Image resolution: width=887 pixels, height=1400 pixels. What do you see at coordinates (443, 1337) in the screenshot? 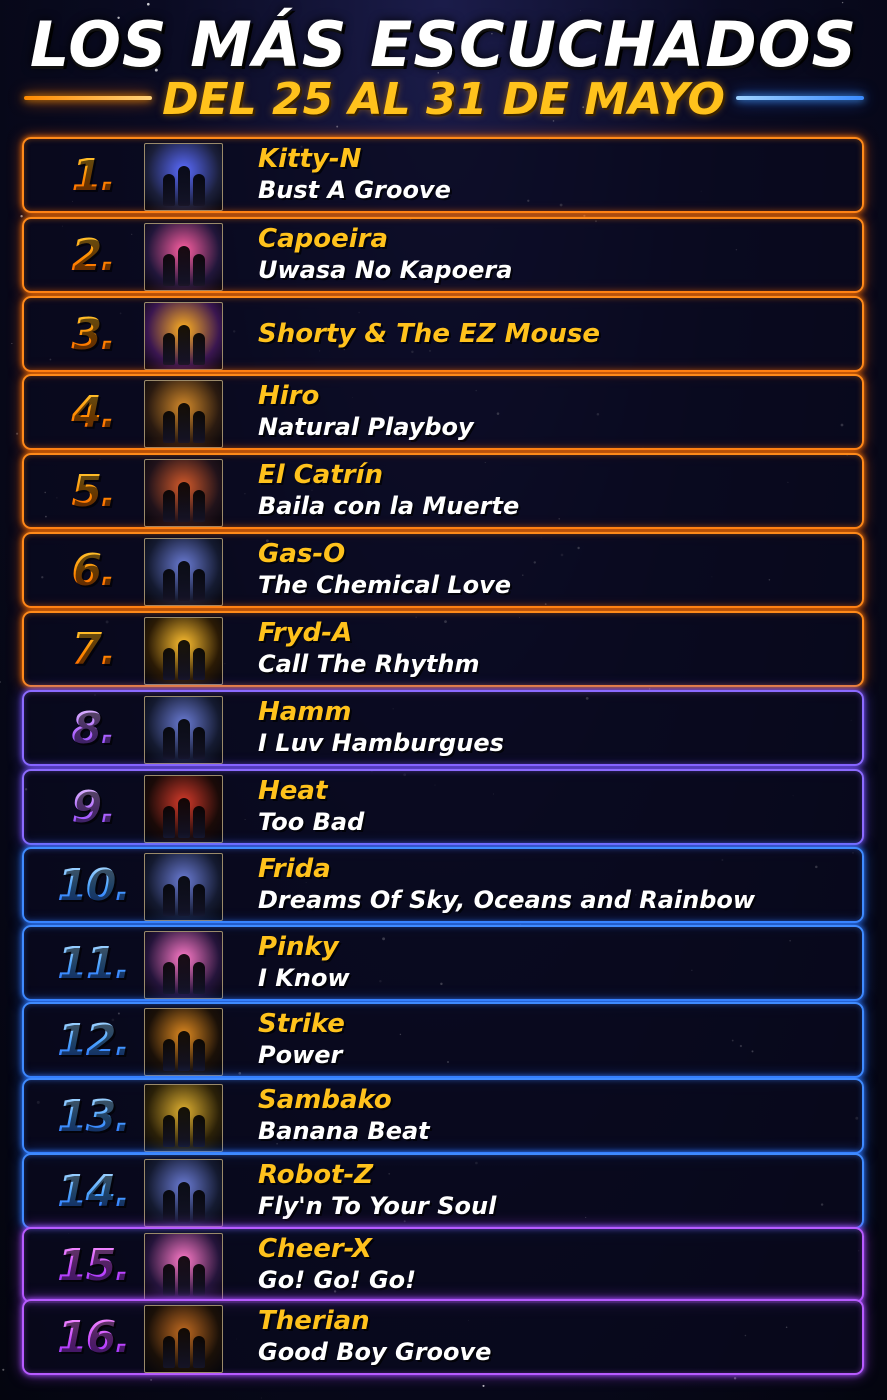
I see `ranking-row: 16. Therian Good Boy Groove` at bounding box center [443, 1337].